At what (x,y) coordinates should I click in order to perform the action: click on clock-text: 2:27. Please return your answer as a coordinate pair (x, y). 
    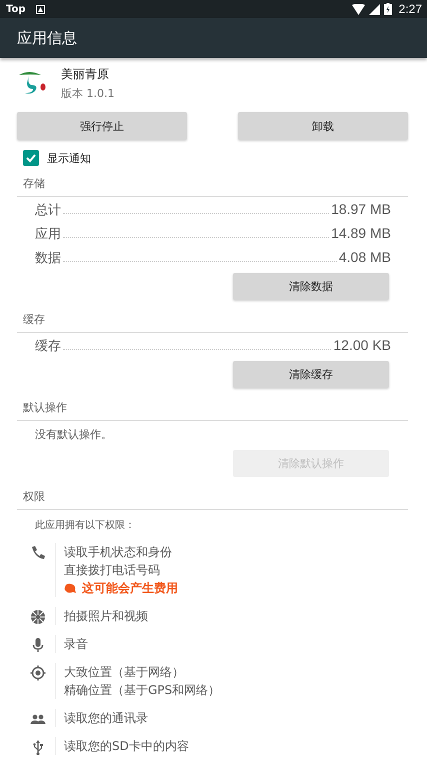
    Looking at the image, I should click on (410, 9).